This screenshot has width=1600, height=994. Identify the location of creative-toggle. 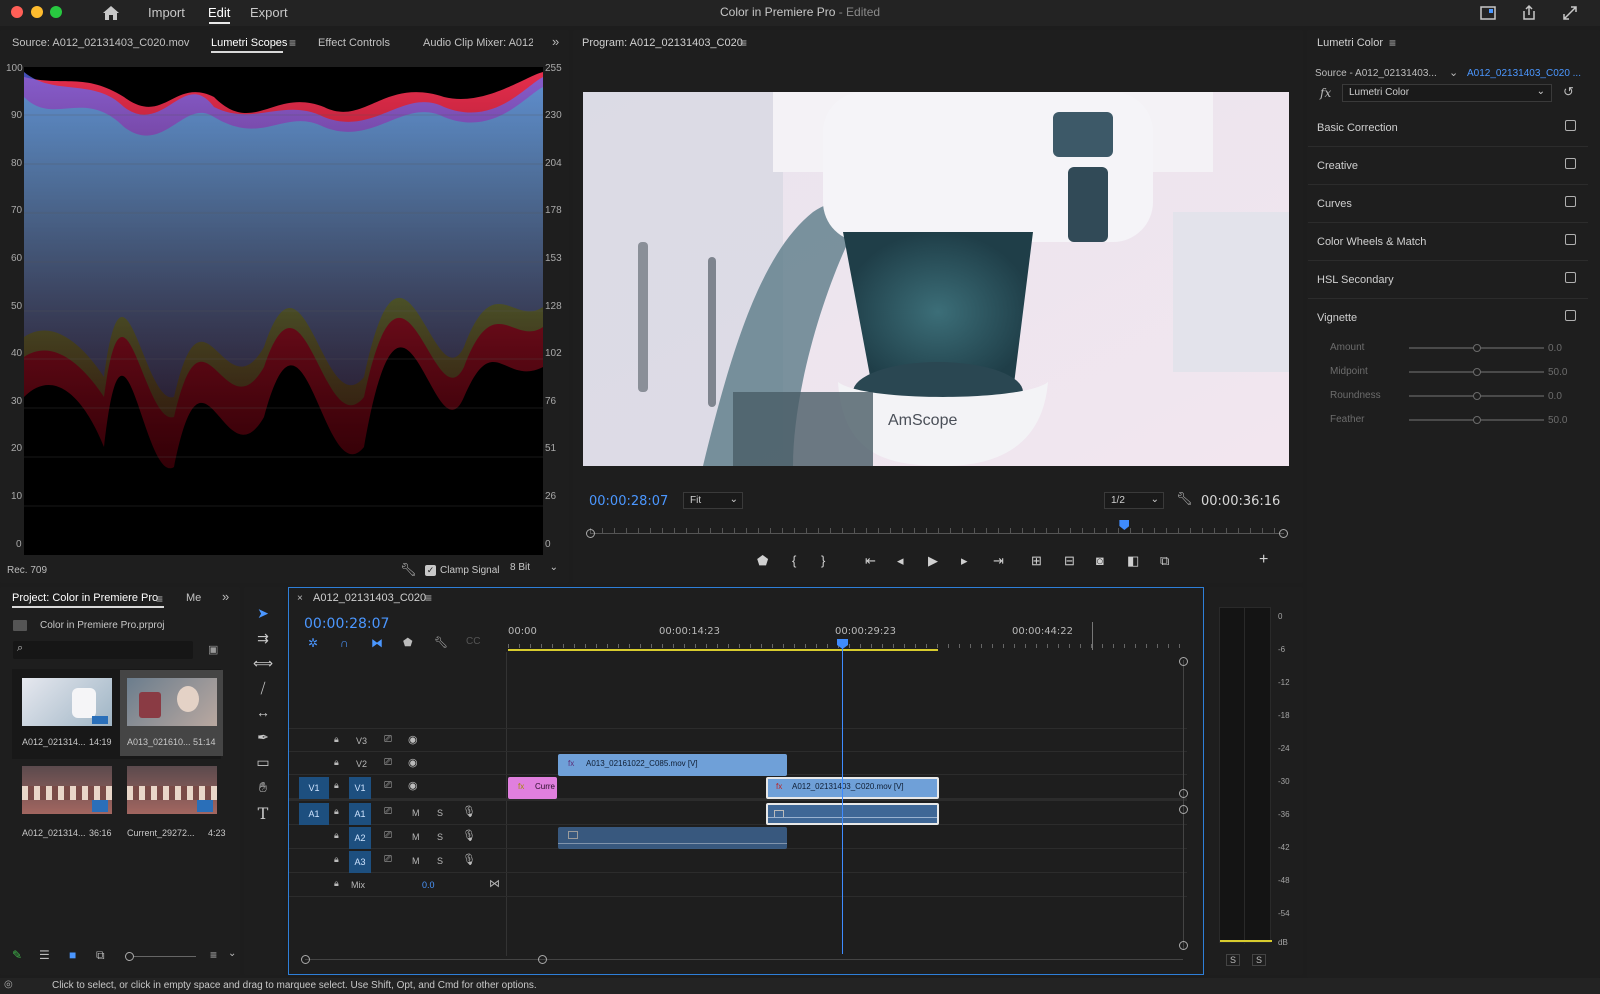
(1570, 163).